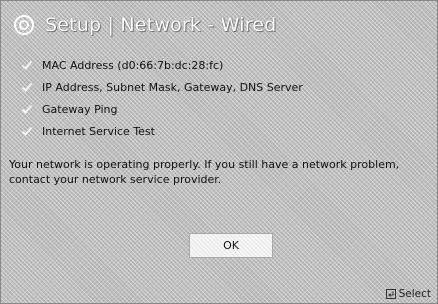  I want to click on title-bar: Setup | Network - Wired, so click(144, 25).